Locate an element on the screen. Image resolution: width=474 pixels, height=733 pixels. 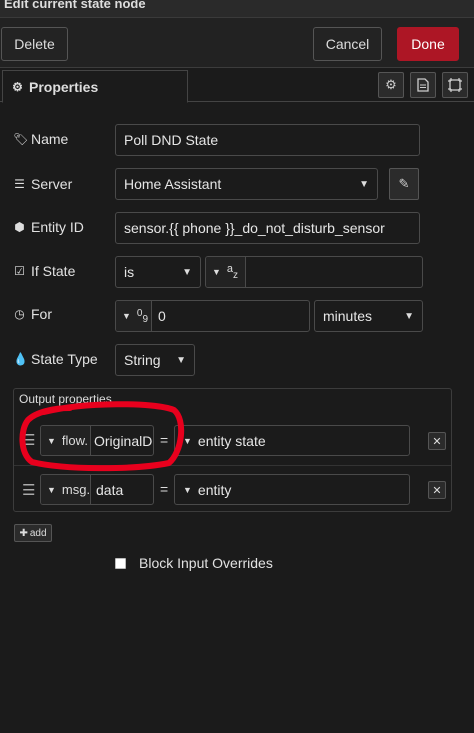
frame-icon is located at coordinates (455, 85).